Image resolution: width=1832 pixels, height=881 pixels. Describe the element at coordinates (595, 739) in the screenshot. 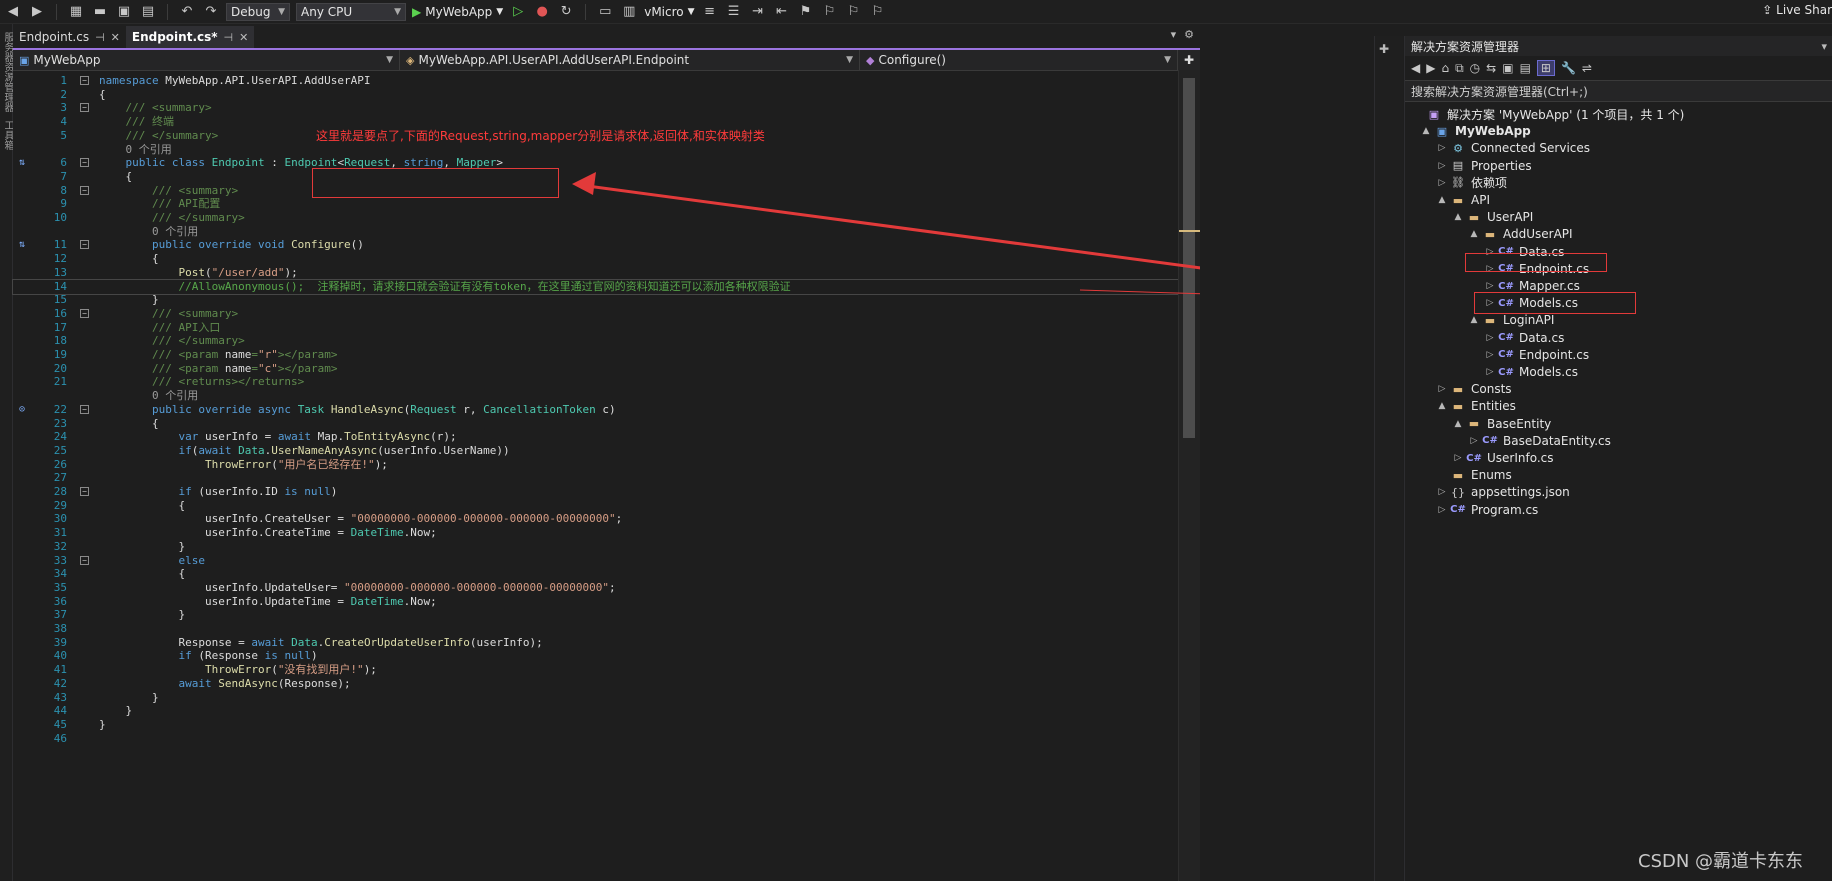

I see `code-line: 46` at that location.